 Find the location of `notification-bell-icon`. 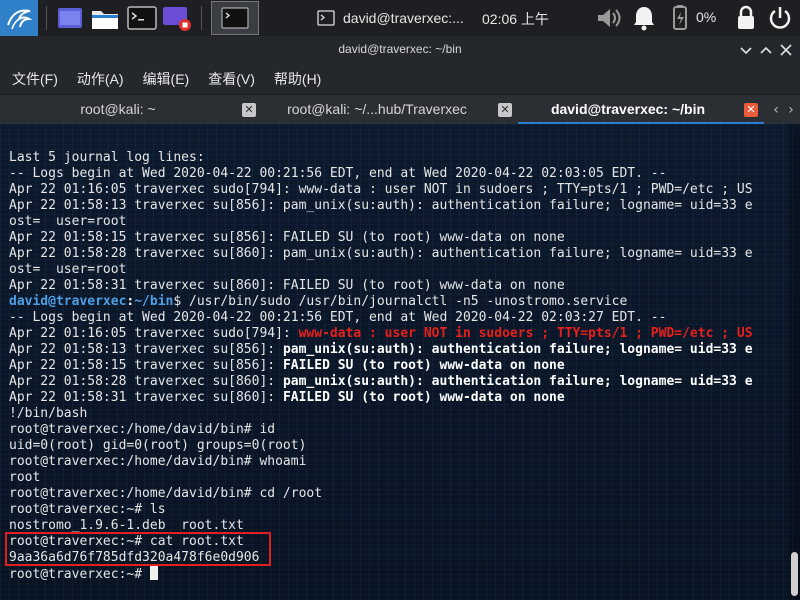

notification-bell-icon is located at coordinates (644, 18).